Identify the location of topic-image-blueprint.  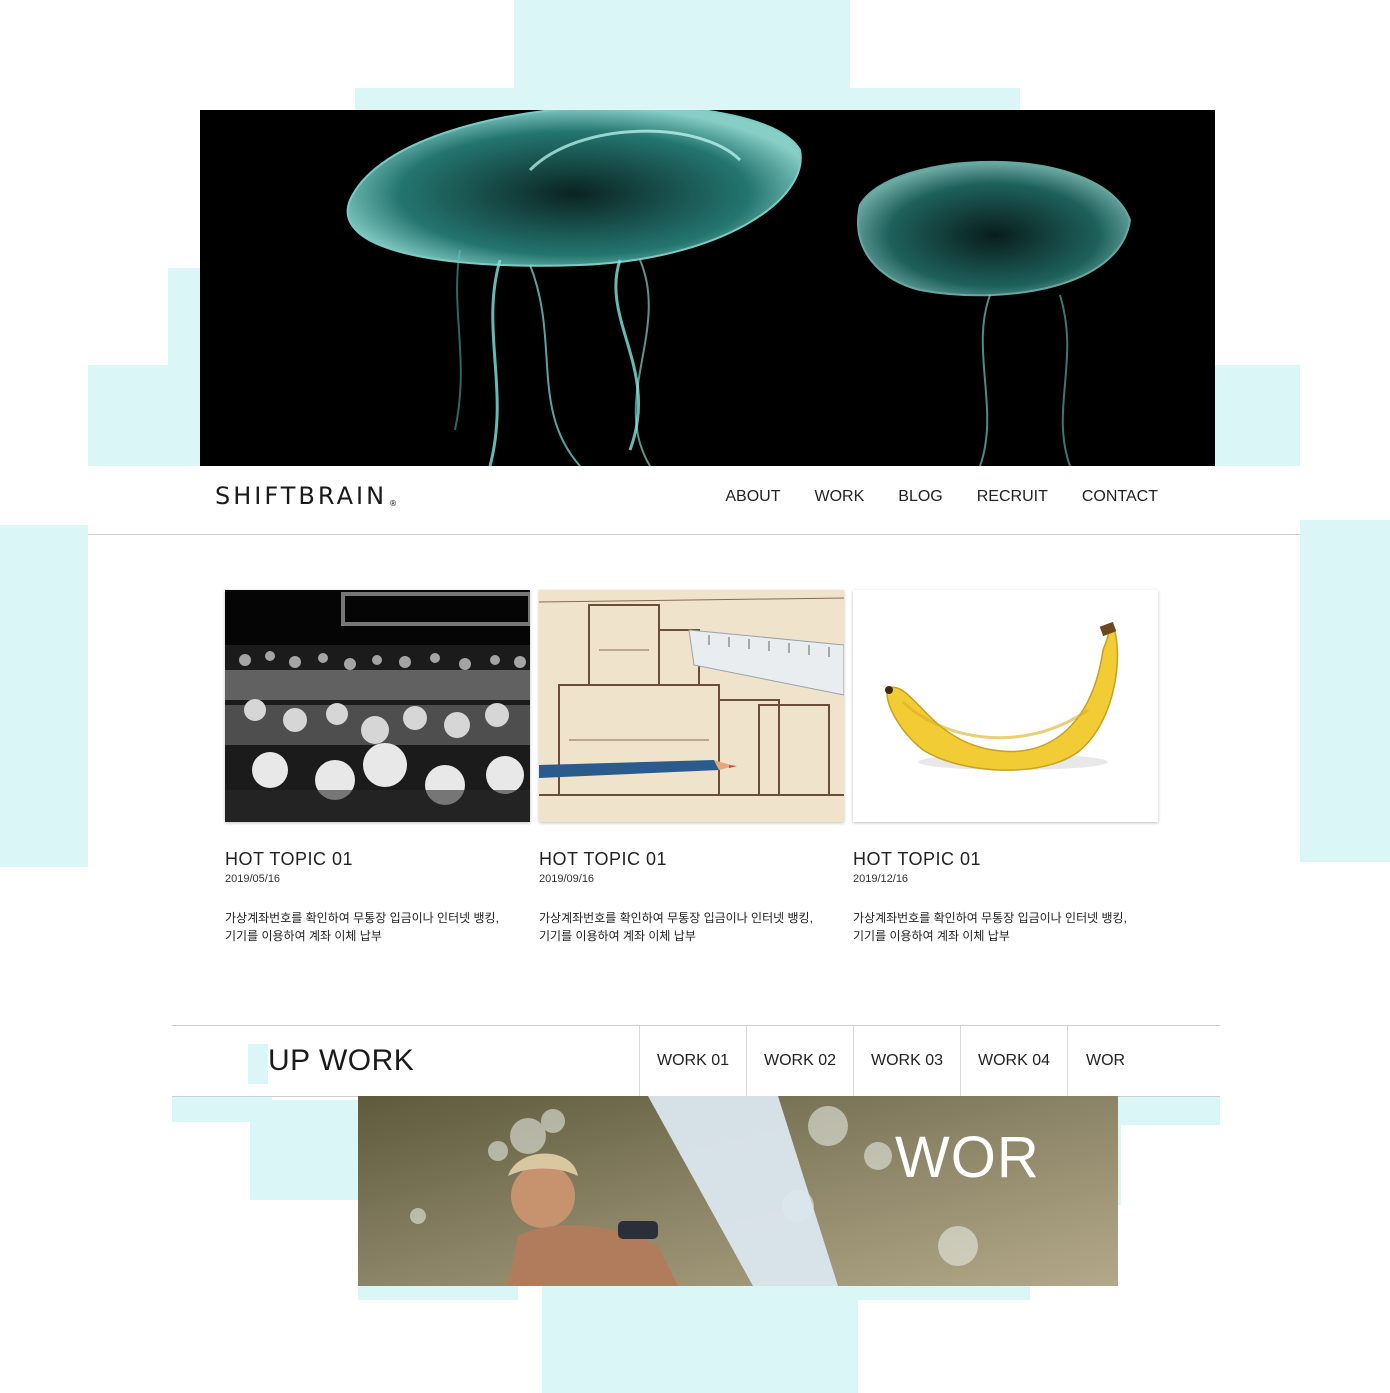
(691, 706).